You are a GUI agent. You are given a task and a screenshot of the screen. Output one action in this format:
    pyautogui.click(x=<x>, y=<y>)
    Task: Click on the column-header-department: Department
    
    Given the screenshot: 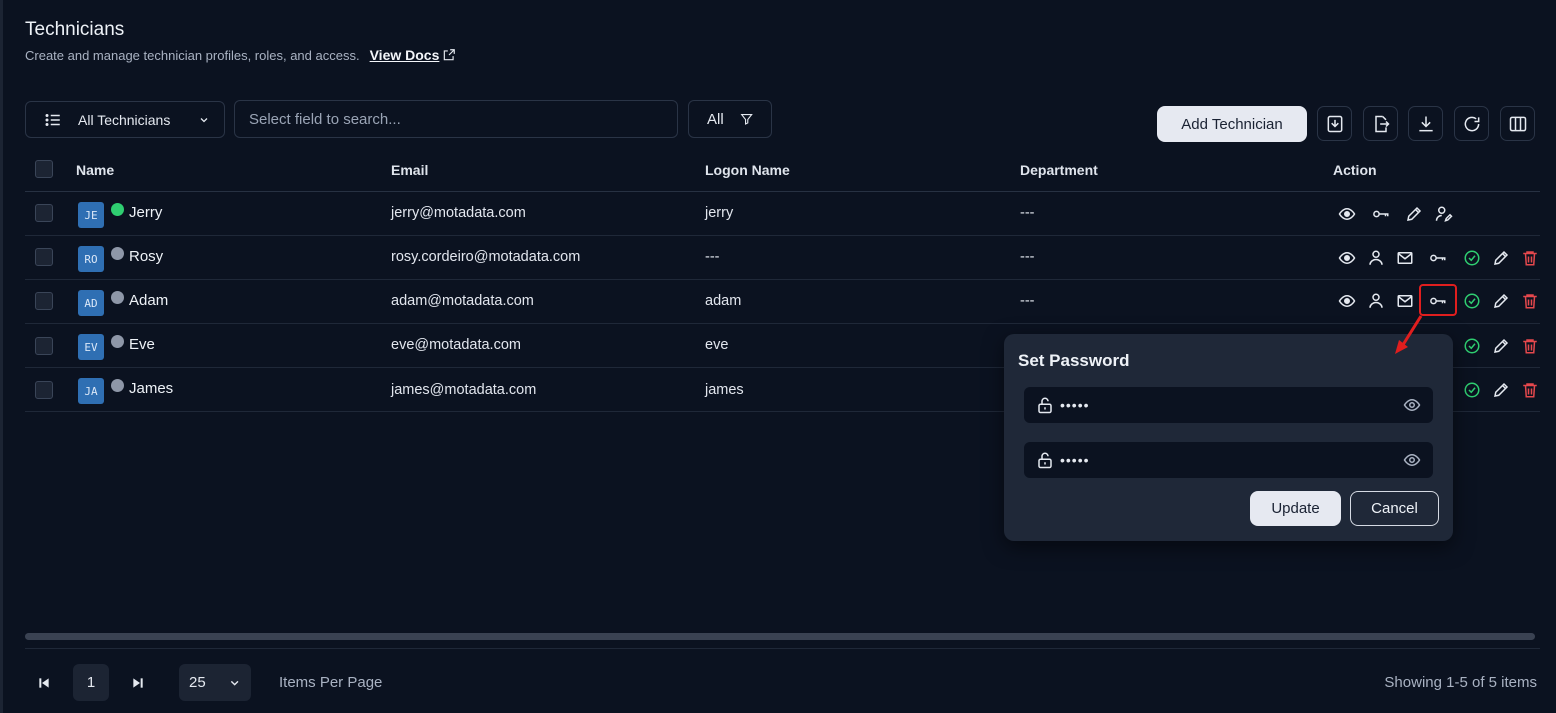 What is the action you would take?
    pyautogui.click(x=1059, y=170)
    